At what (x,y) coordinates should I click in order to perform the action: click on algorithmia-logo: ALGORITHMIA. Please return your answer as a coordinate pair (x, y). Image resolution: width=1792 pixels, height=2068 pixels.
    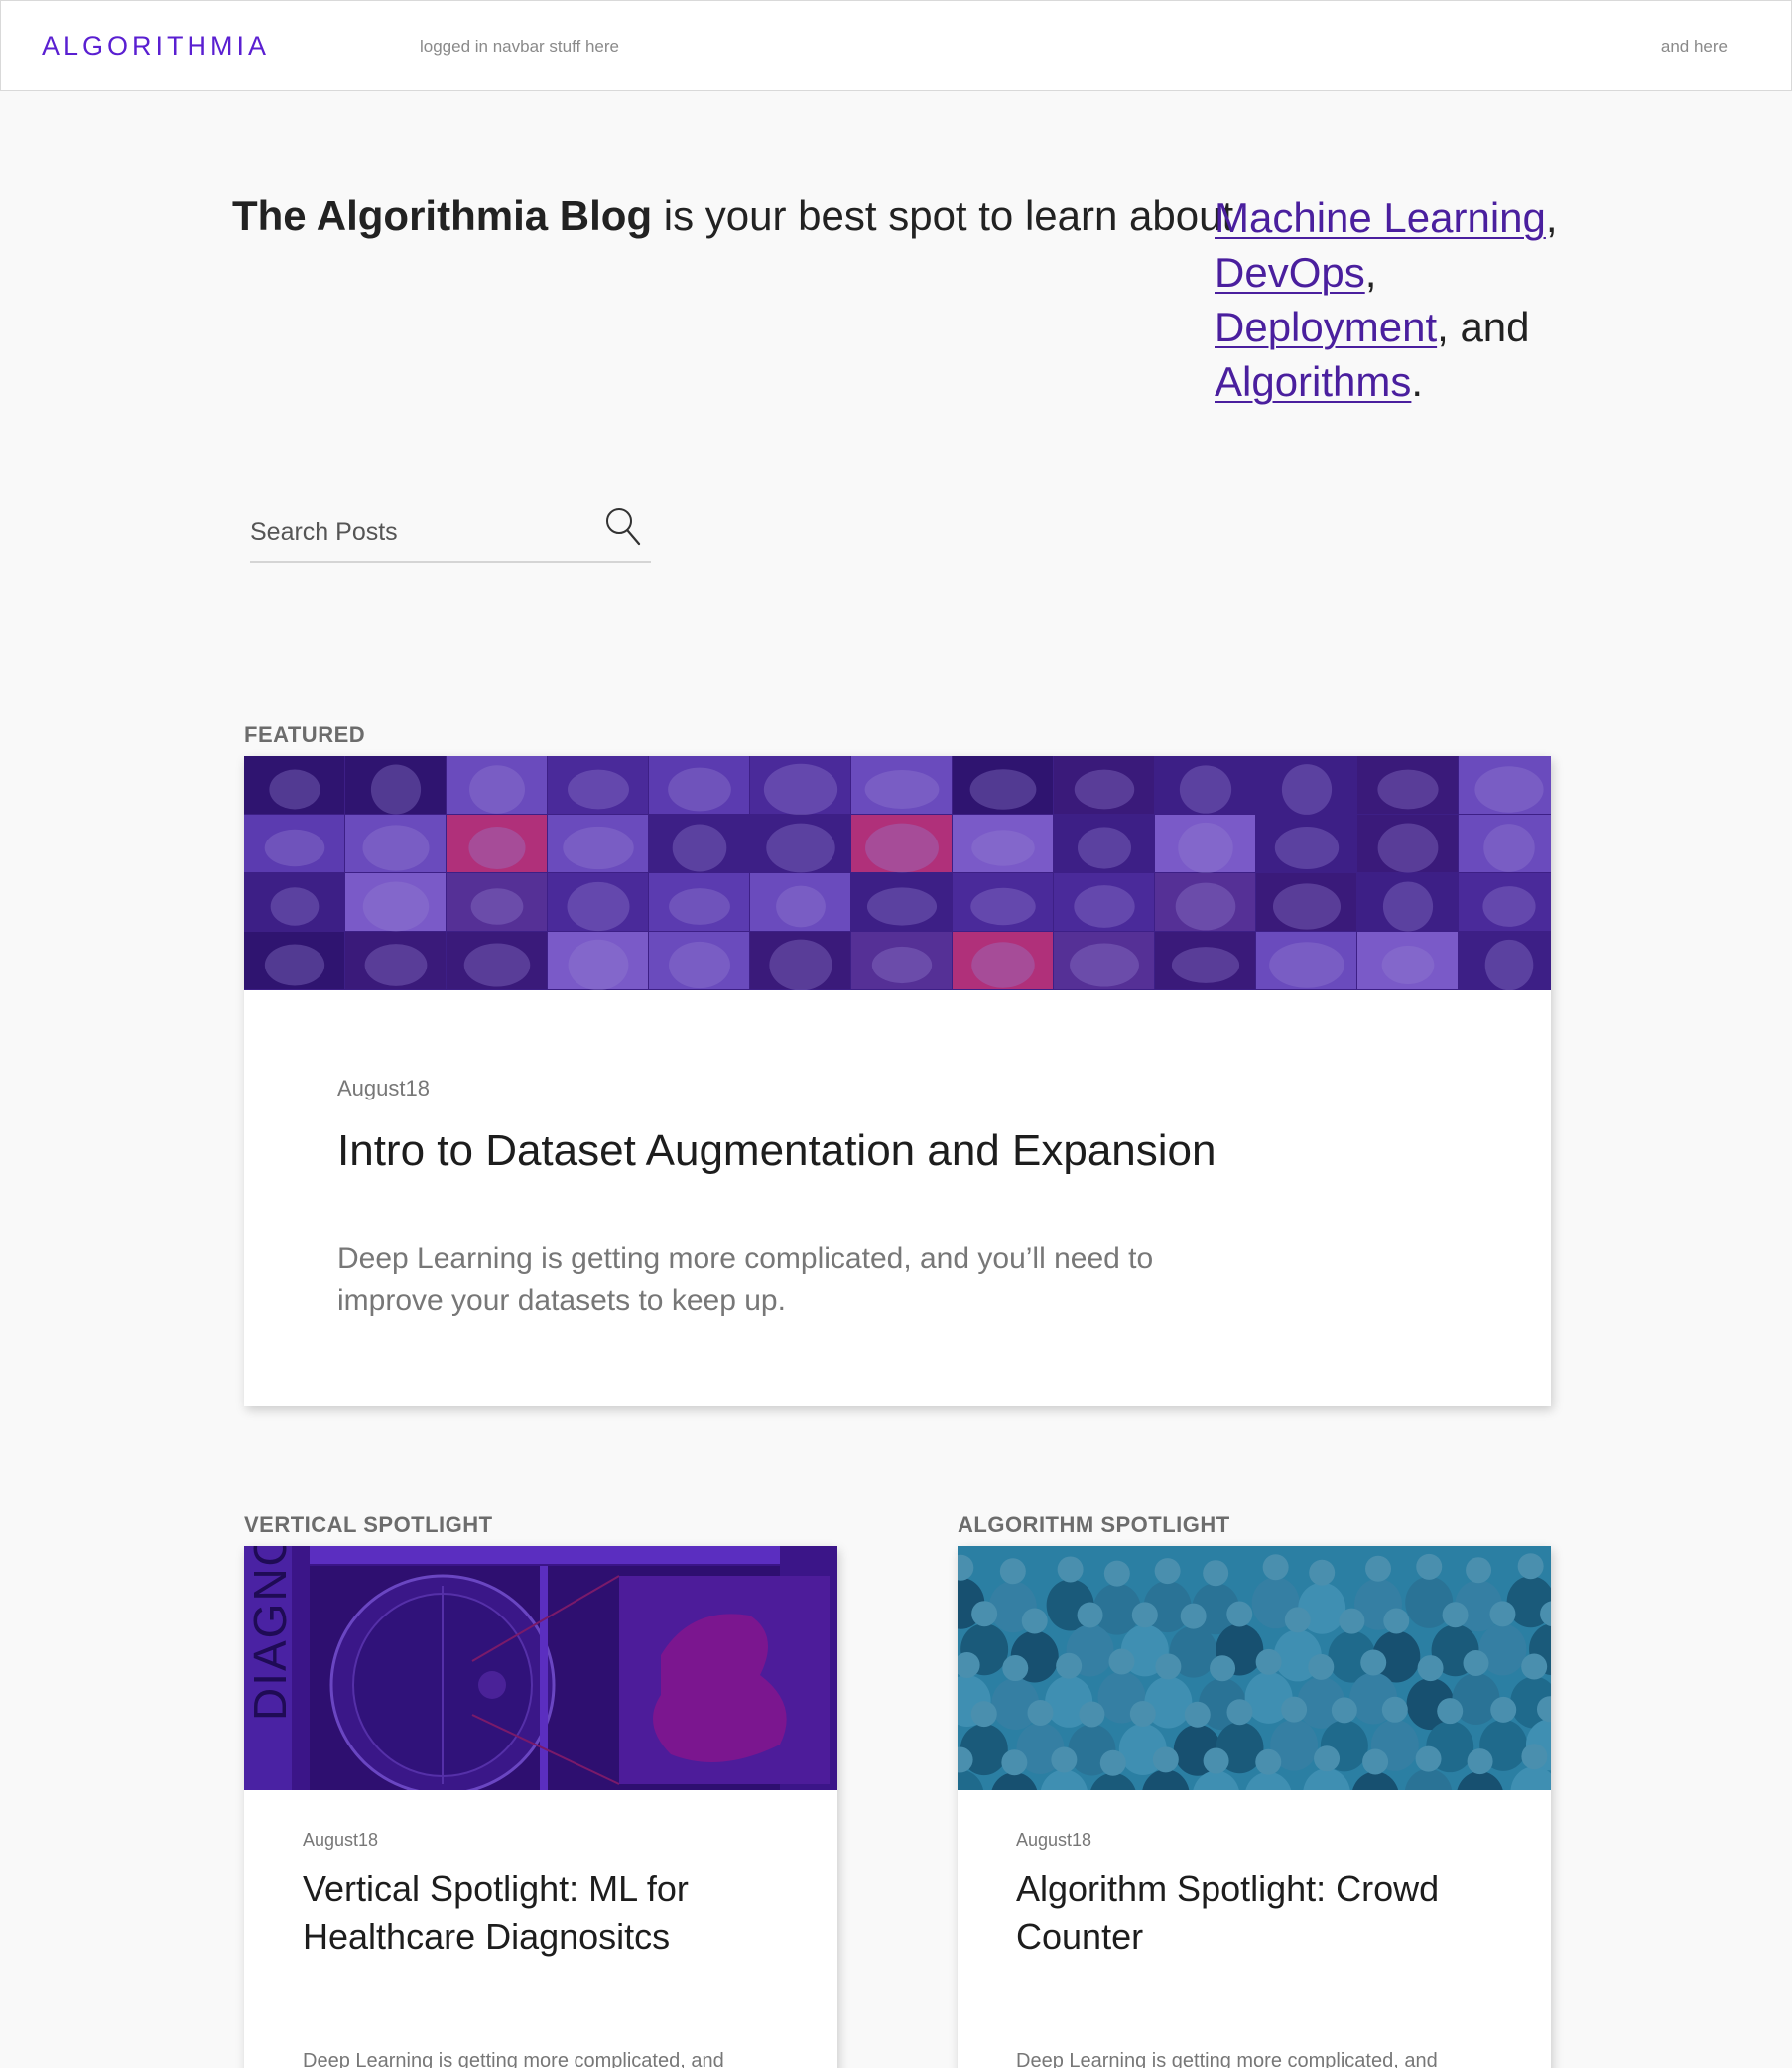
    Looking at the image, I should click on (156, 46).